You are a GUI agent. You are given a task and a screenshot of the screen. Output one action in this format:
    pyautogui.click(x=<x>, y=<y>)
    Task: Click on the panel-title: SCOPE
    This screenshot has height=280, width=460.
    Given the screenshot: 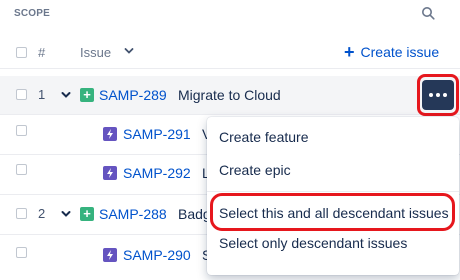 What is the action you would take?
    pyautogui.click(x=32, y=13)
    